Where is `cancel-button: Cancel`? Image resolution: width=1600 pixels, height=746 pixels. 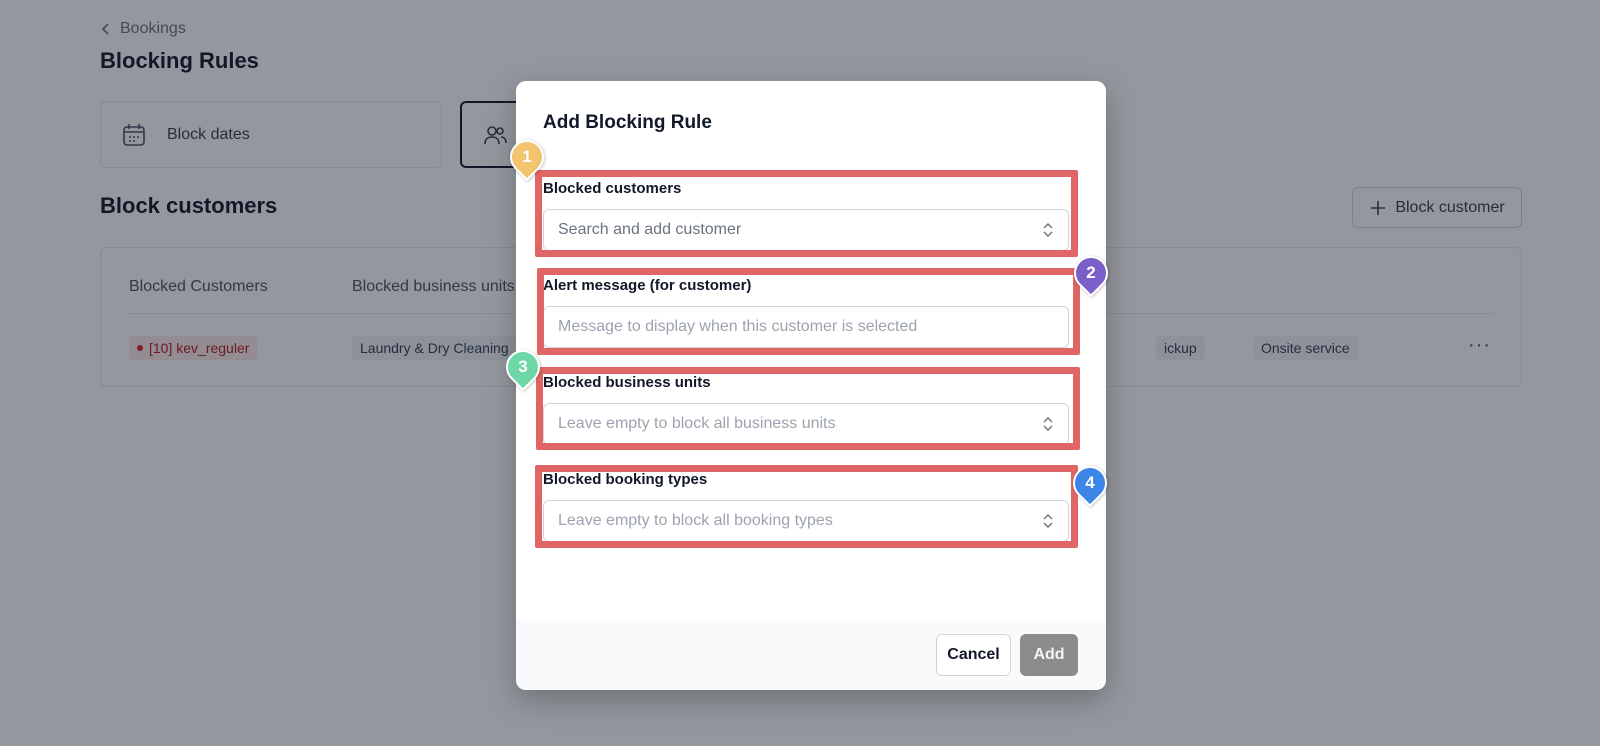 cancel-button: Cancel is located at coordinates (973, 655).